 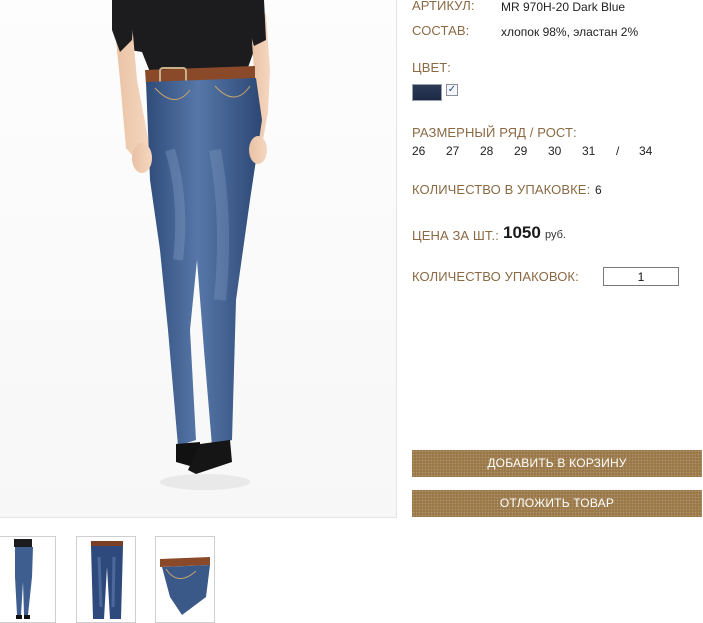 What do you see at coordinates (455, 235) in the screenshot?
I see `price-label: ЦЕНА ЗА ШТ.:` at bounding box center [455, 235].